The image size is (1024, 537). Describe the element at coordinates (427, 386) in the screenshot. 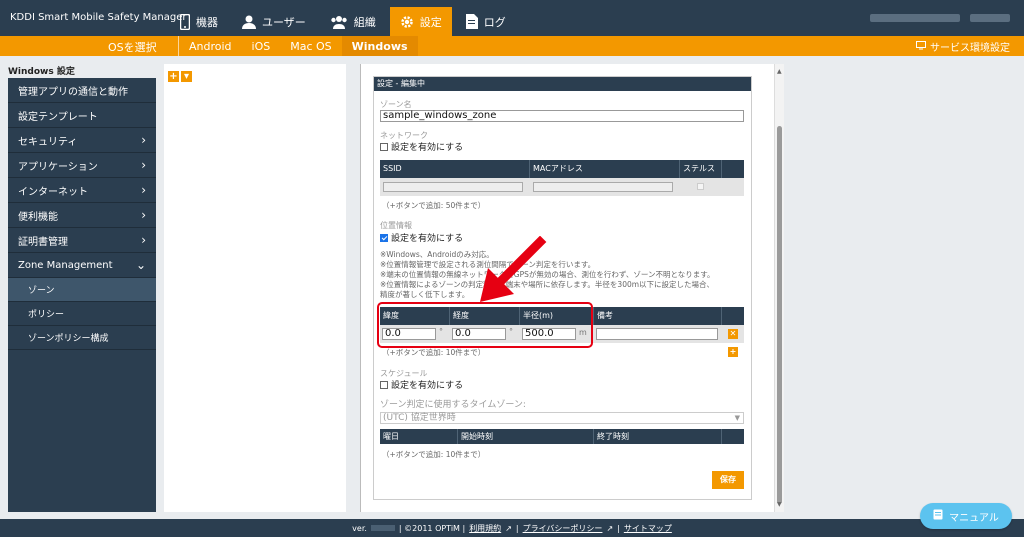

I see `schedule-enable-label: 設定を有効にする` at that location.